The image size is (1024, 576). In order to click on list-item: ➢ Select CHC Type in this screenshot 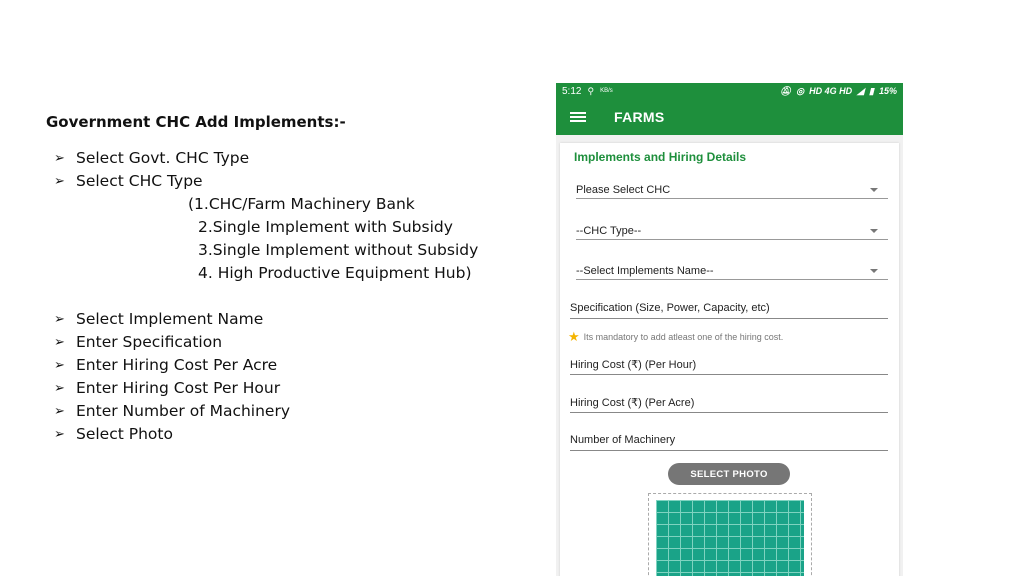, I will do `click(194, 181)`.